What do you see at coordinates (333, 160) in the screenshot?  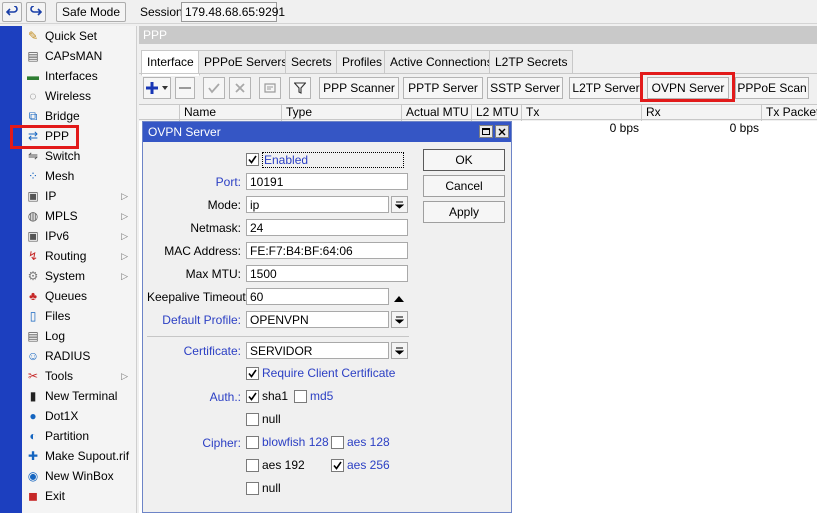 I see `enabled-label: Enabled` at bounding box center [333, 160].